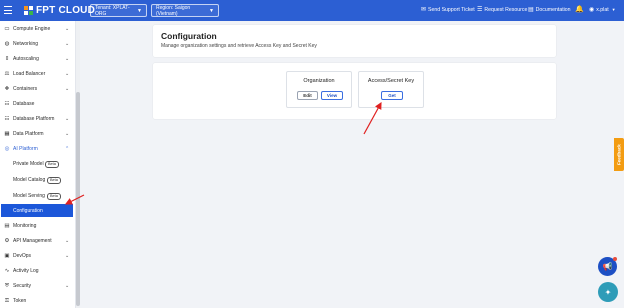 This screenshot has height=308, width=624. I want to click on sidebar-item-model-serving: Model Serving Beta, so click(36, 196).